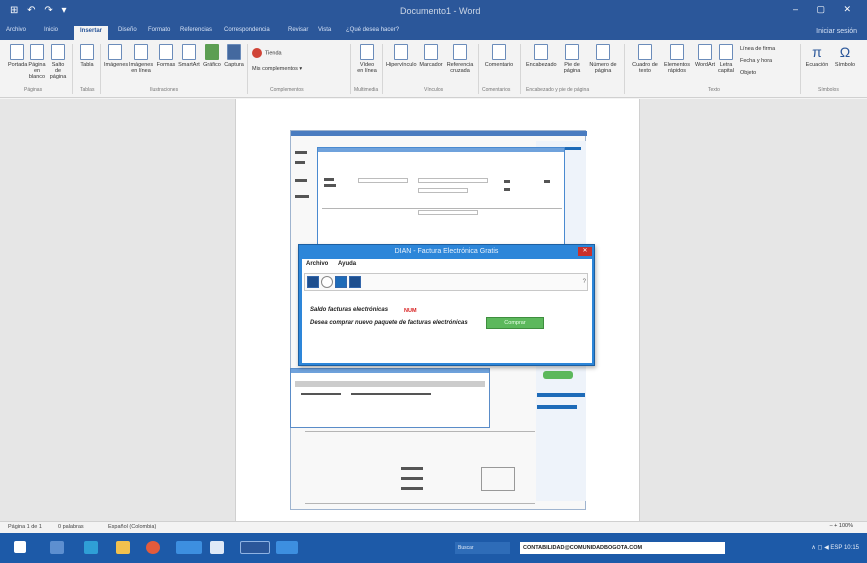  What do you see at coordinates (141, 52) in the screenshot?
I see `online-picture-icon` at bounding box center [141, 52].